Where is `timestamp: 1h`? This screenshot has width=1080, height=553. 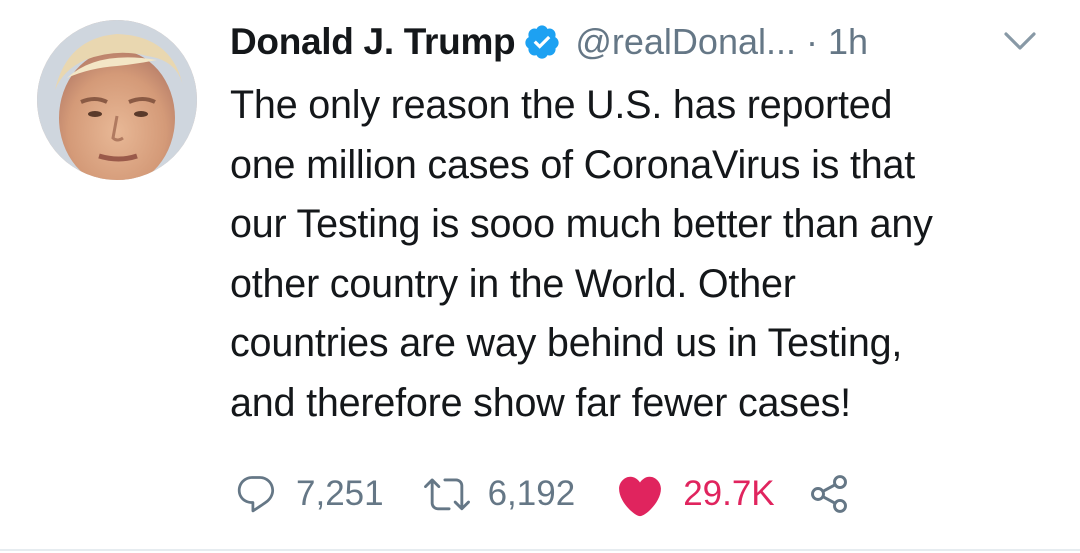
timestamp: 1h is located at coordinates (848, 42).